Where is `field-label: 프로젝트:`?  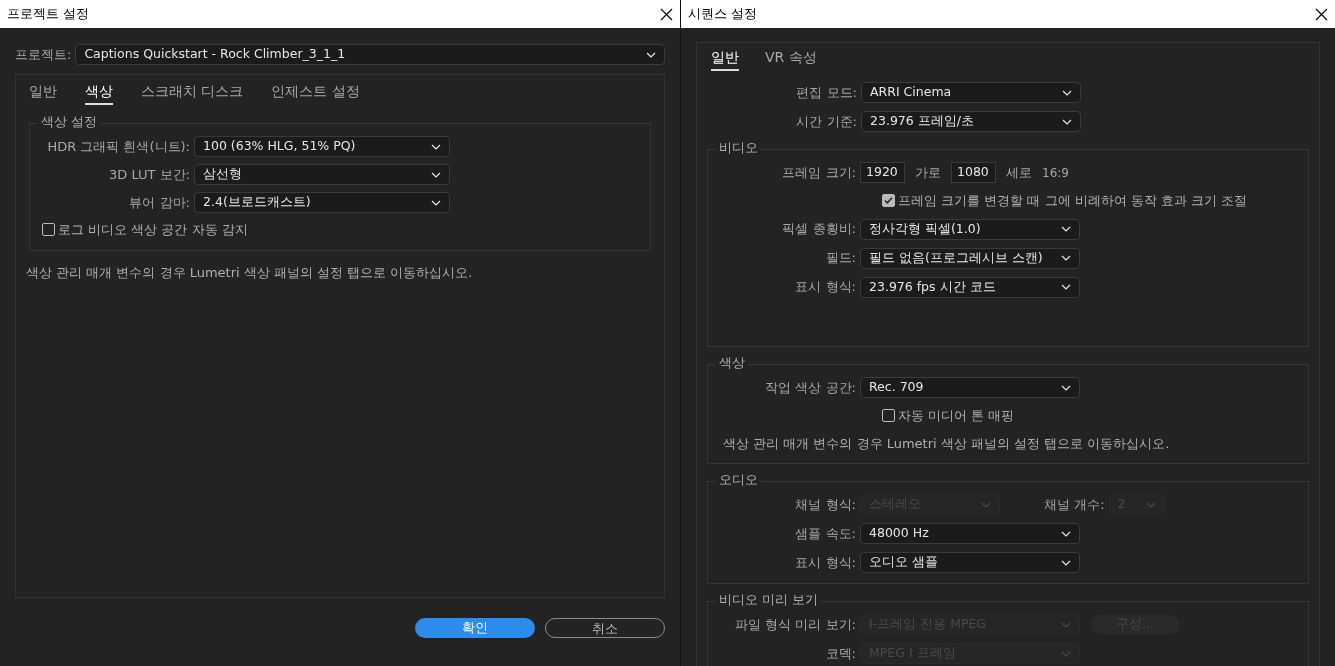 field-label: 프로젝트: is located at coordinates (43, 54).